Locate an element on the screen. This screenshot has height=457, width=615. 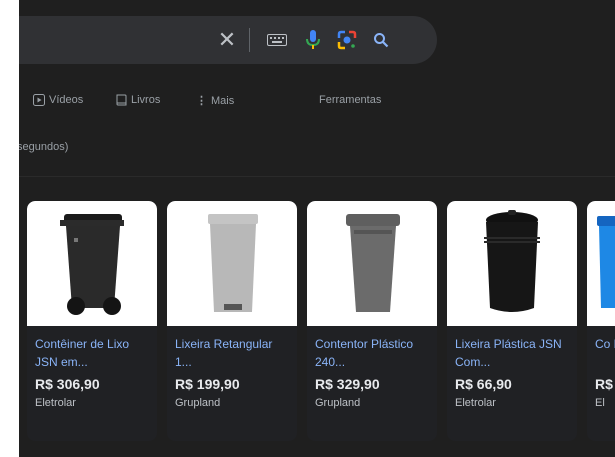
result-stats: segundos) is located at coordinates (44, 147).